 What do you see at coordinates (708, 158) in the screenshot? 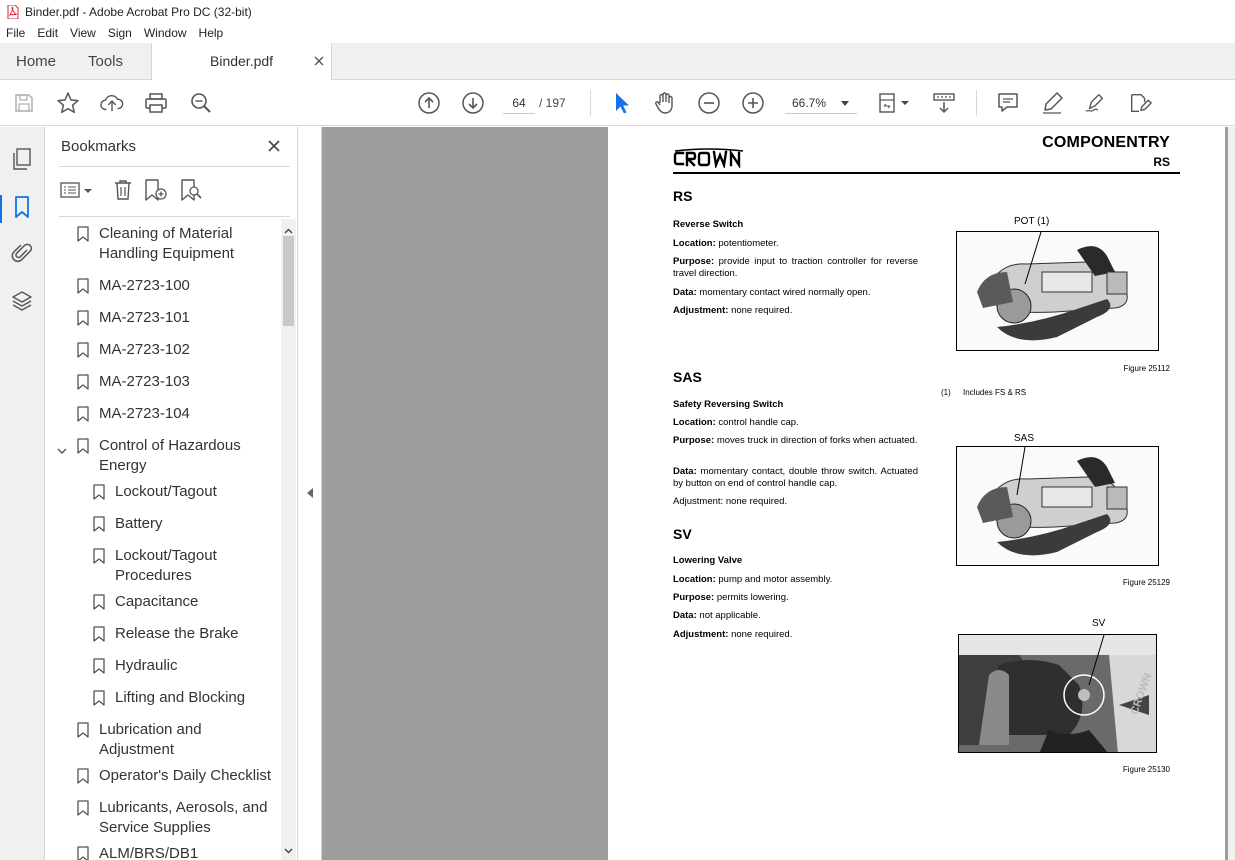
I see `crown-logo` at bounding box center [708, 158].